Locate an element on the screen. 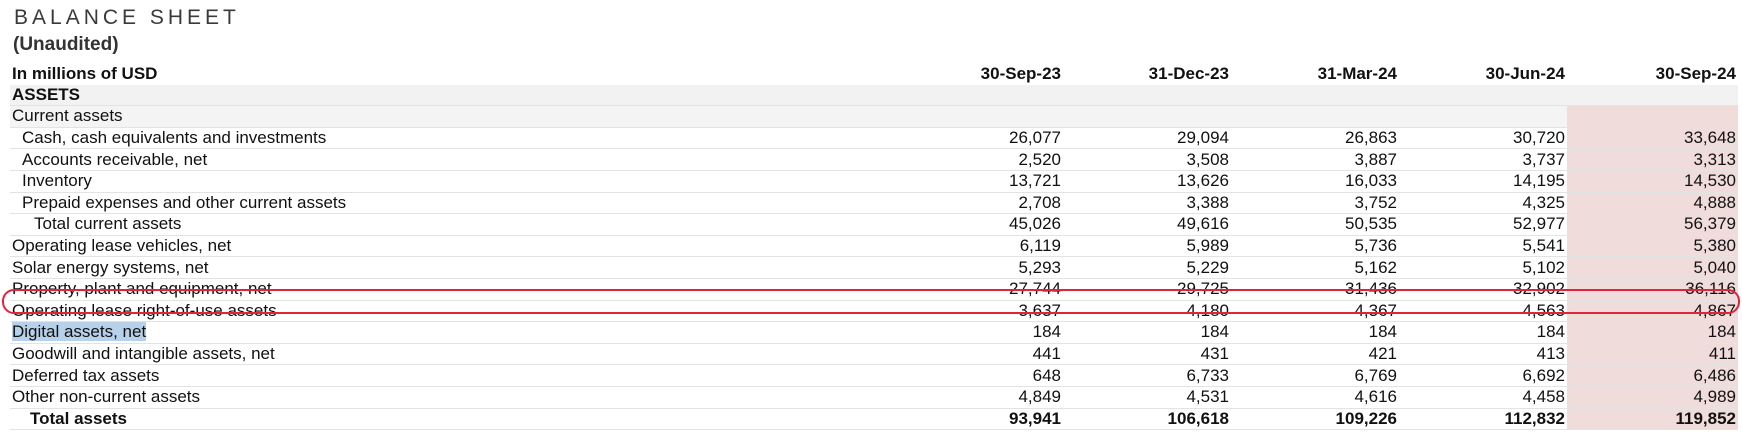 This screenshot has height=432, width=1742. section-label: ASSETS is located at coordinates (452, 95).